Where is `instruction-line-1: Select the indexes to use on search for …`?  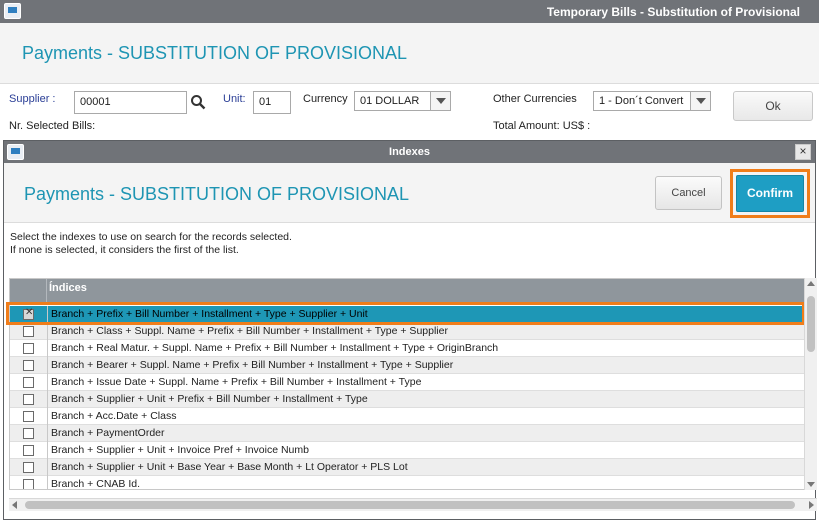 instruction-line-1: Select the indexes to use on search for … is located at coordinates (151, 237).